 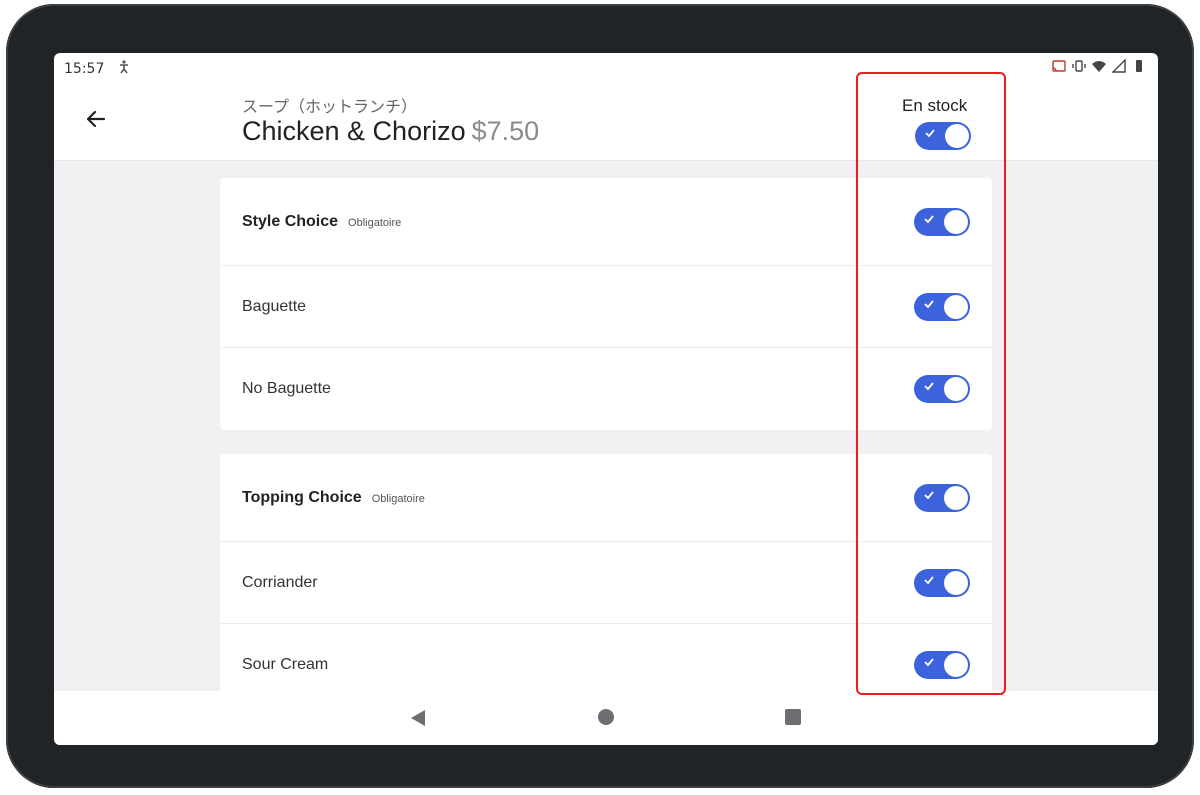 What do you see at coordinates (302, 497) in the screenshot?
I see `group-name: Topping Choice` at bounding box center [302, 497].